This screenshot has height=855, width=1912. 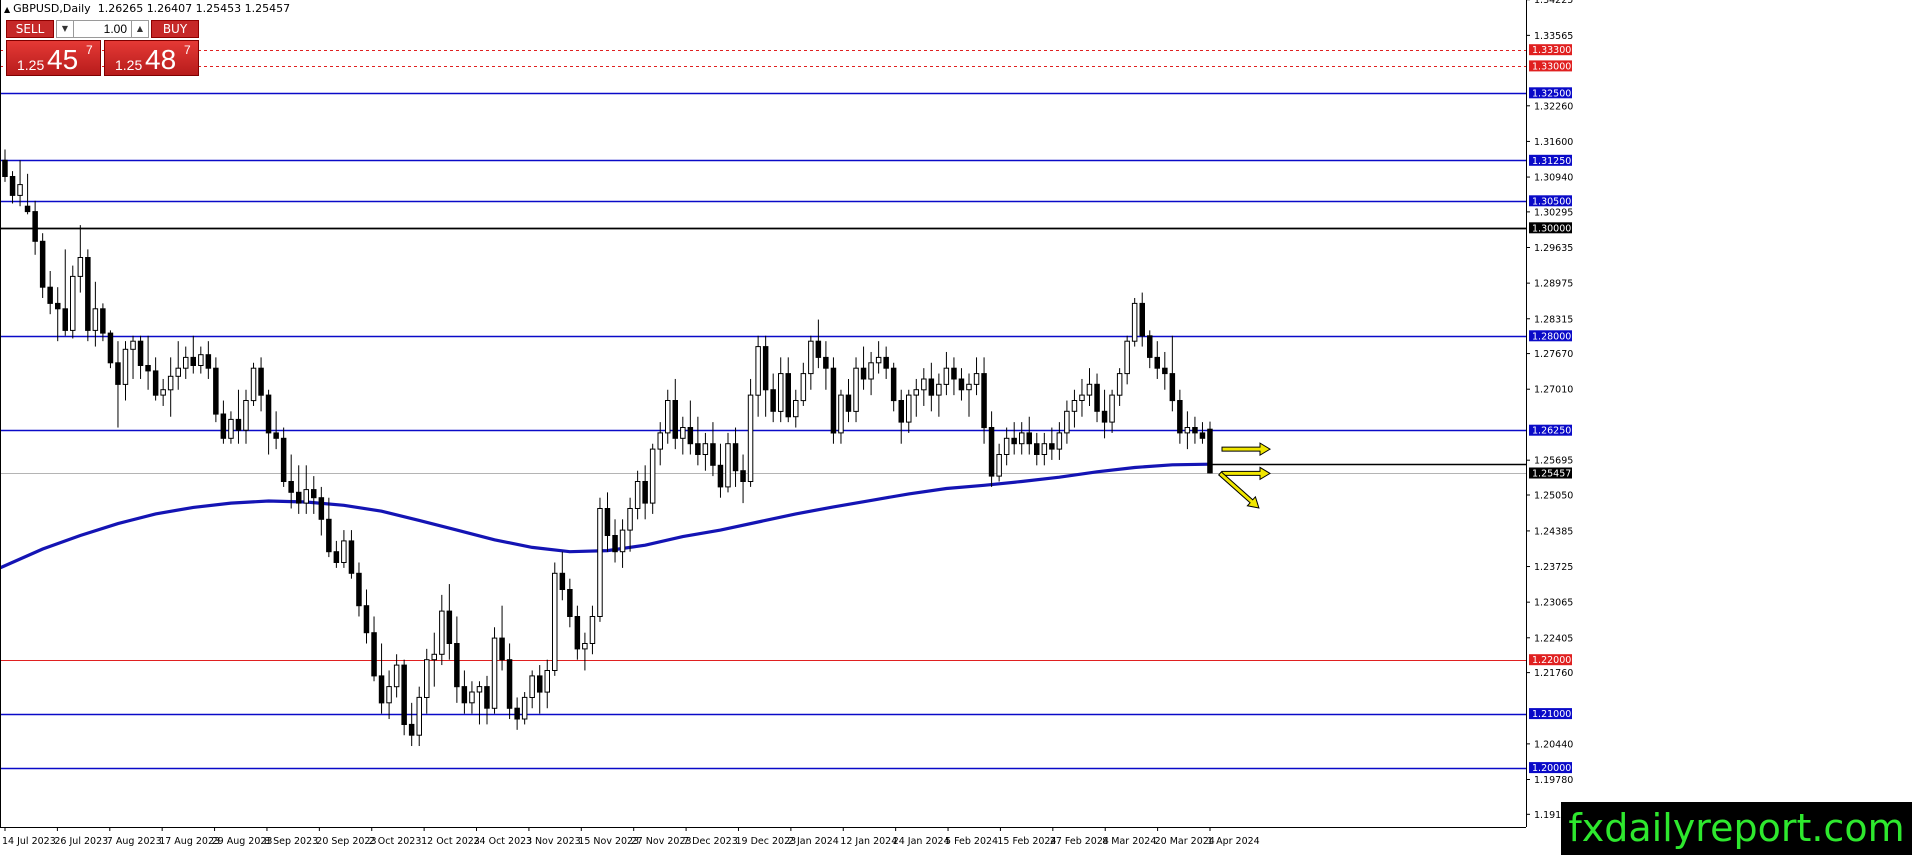 What do you see at coordinates (175, 29) in the screenshot?
I see `buy-button: BUY` at bounding box center [175, 29].